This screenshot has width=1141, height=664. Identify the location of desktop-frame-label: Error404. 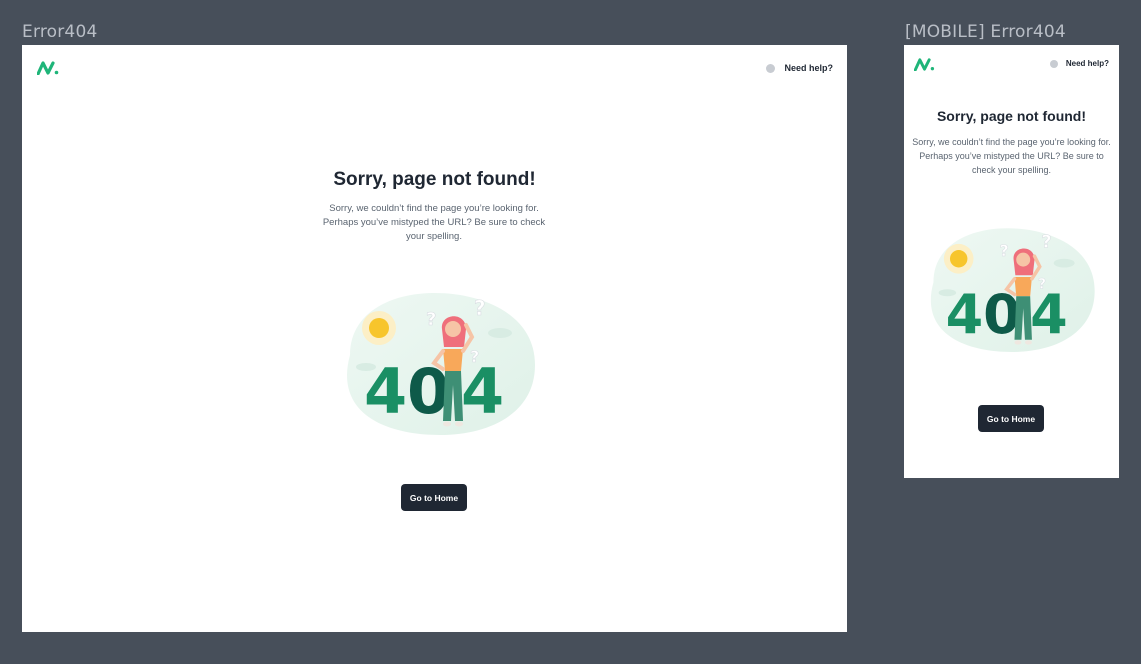
(60, 32).